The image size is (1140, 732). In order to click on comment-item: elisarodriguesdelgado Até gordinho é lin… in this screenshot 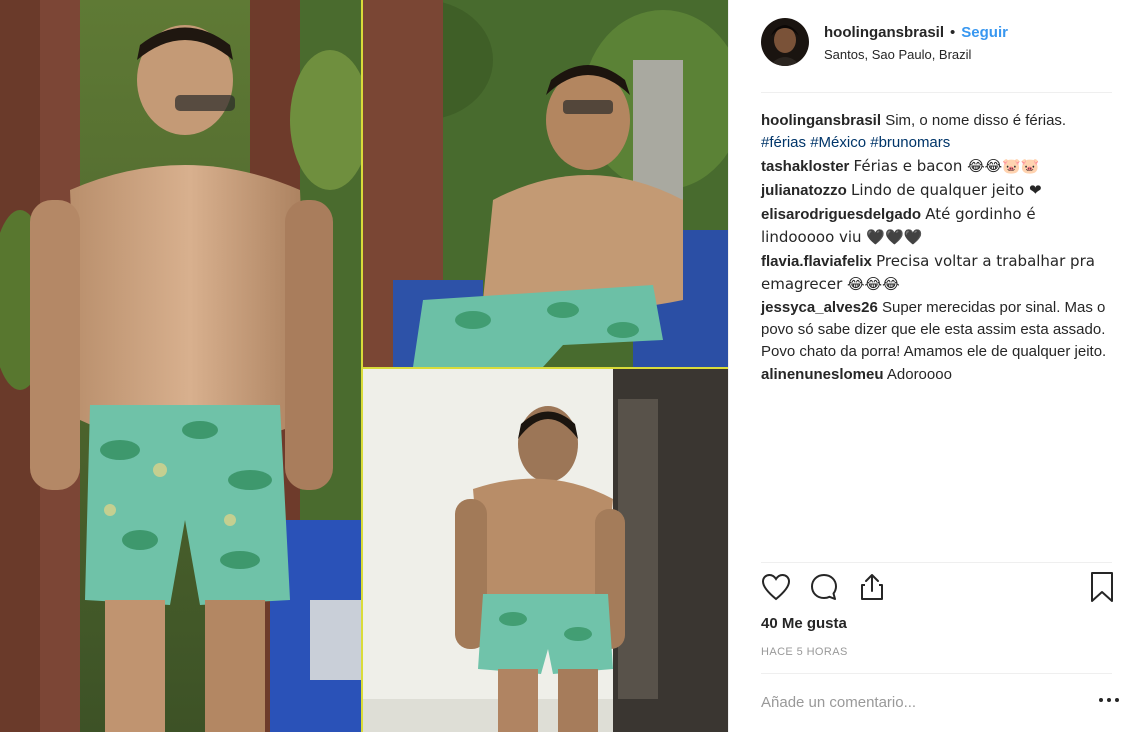, I will do `click(937, 226)`.